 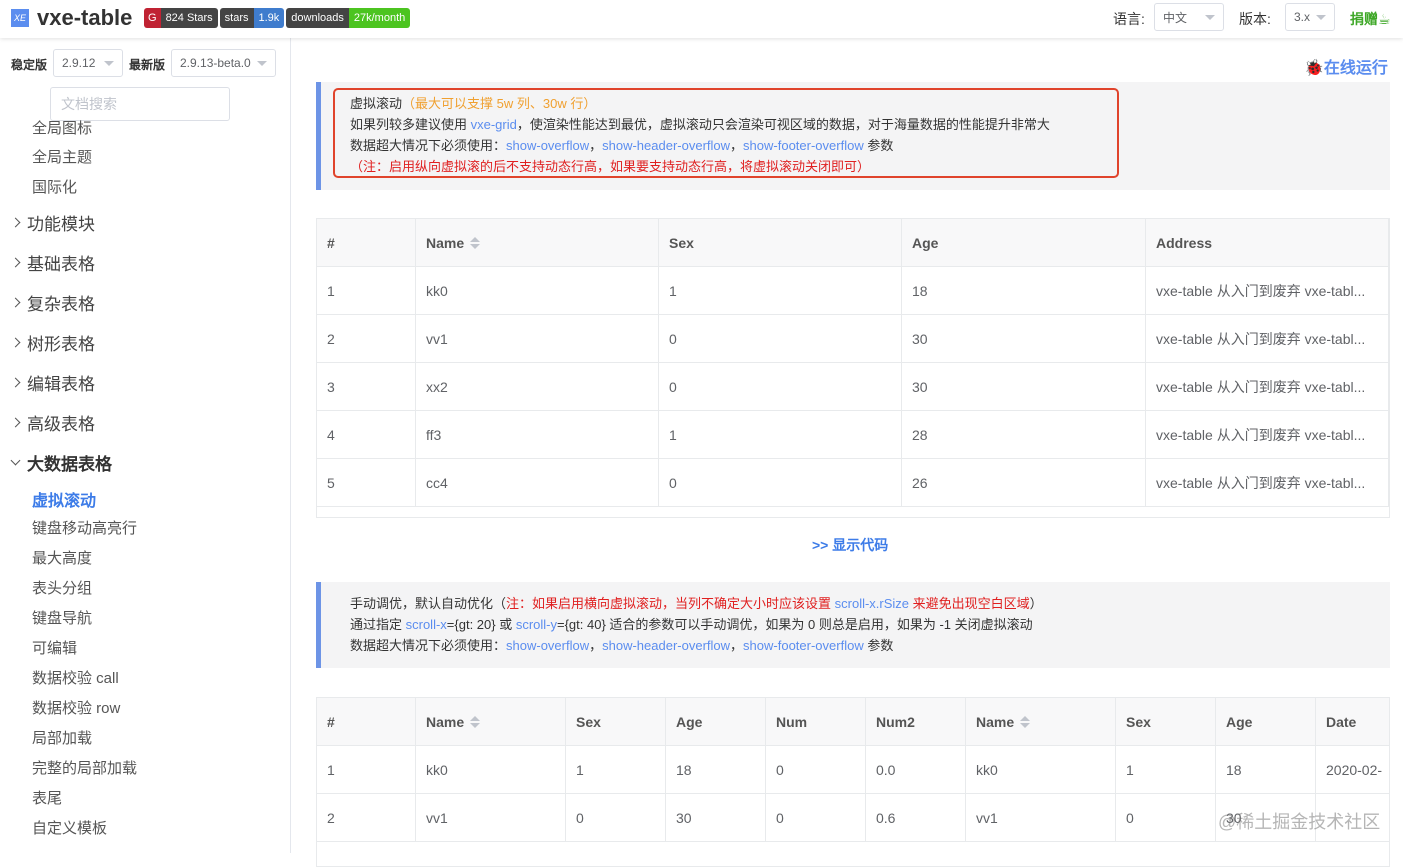 I want to click on sidebar-item: 完整的局部加载, so click(x=84, y=767).